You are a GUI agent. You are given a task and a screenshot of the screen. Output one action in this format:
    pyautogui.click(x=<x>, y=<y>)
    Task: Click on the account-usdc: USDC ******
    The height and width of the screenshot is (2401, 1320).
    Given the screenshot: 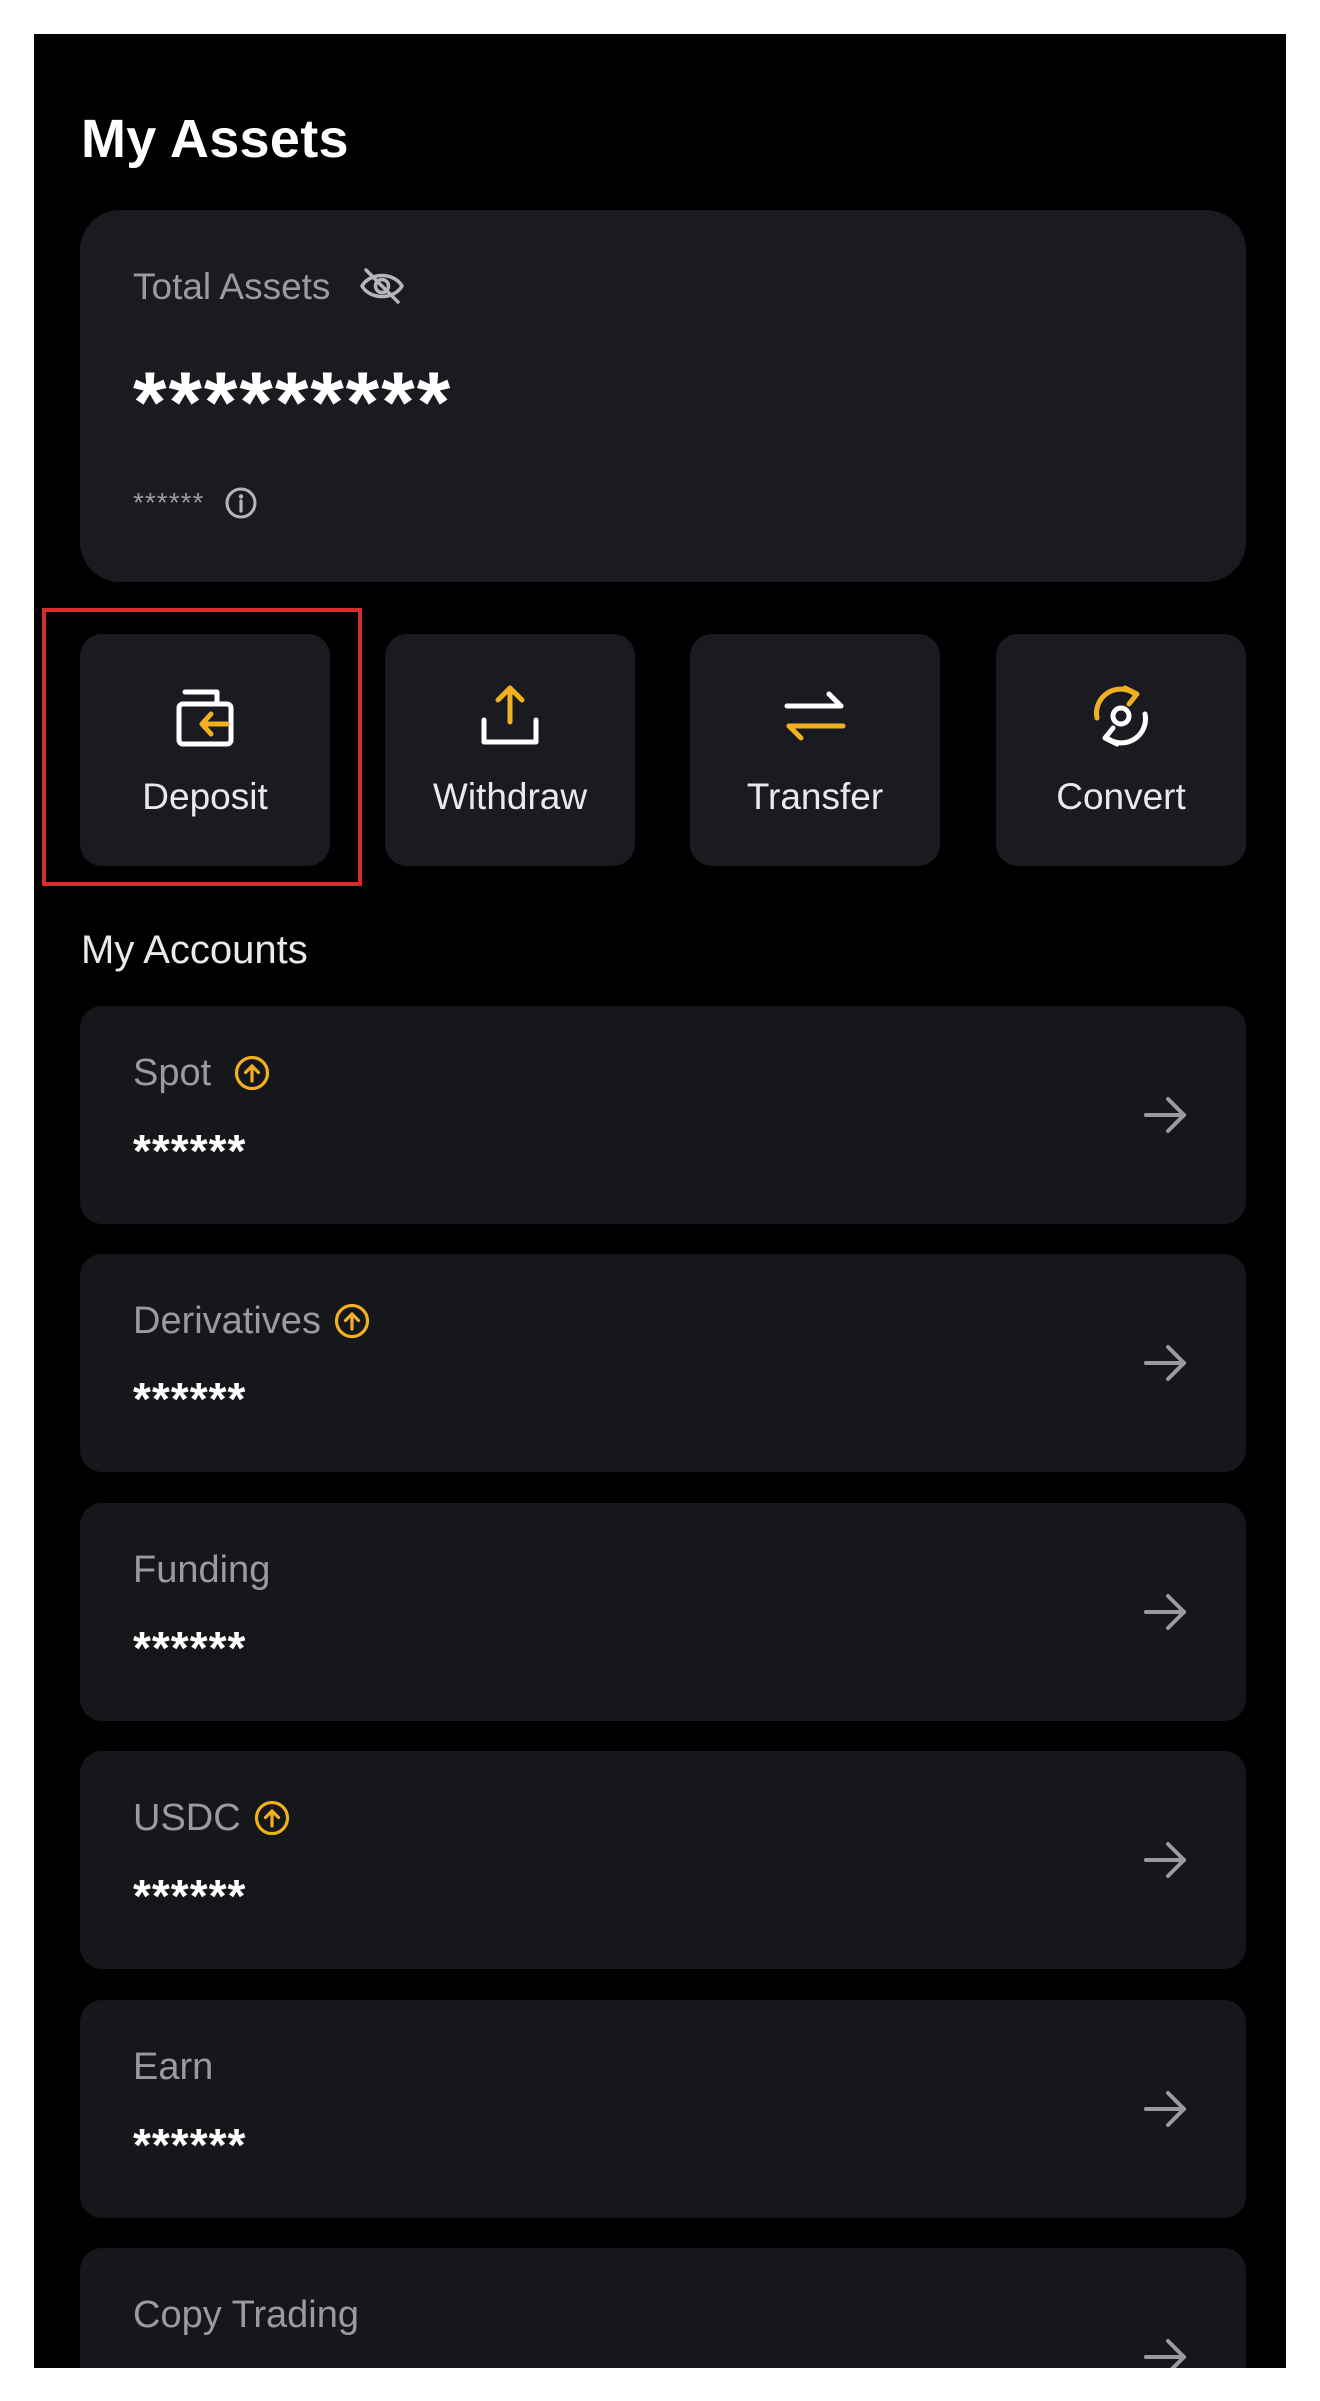 What is the action you would take?
    pyautogui.click(x=663, y=1860)
    